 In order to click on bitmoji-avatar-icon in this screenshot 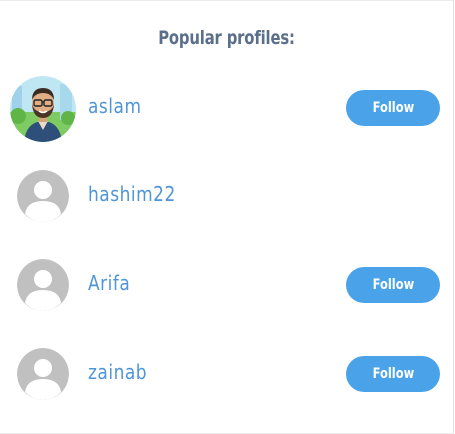, I will do `click(43, 109)`.